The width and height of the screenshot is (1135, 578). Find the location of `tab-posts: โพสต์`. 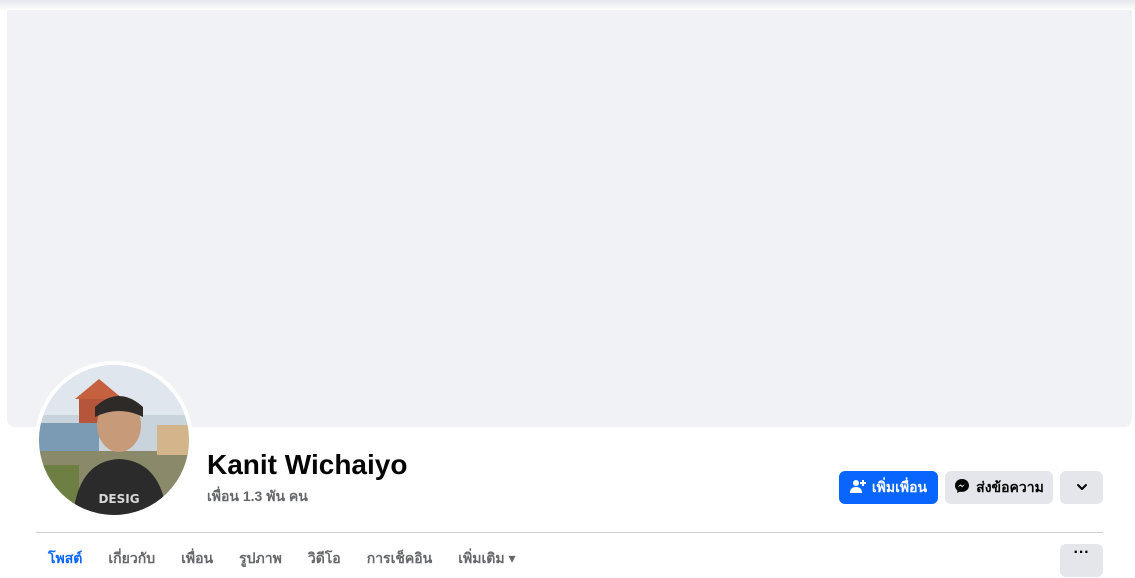

tab-posts: โพสต์ is located at coordinates (65, 563).